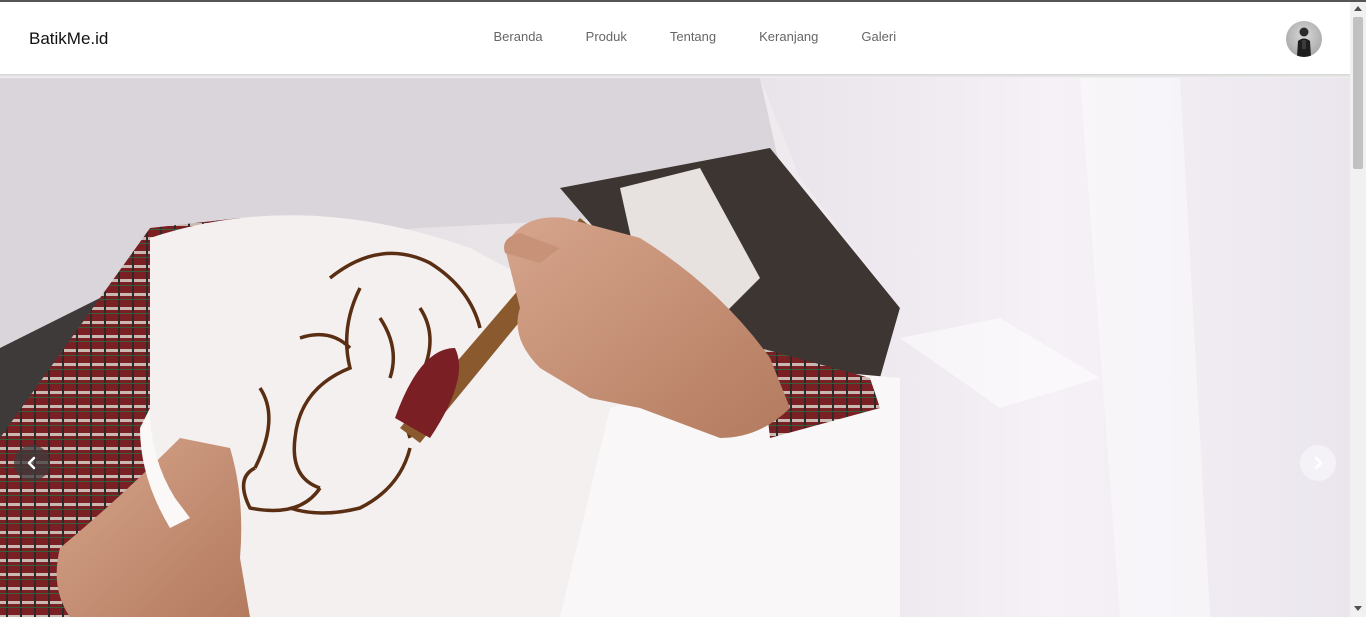 The image size is (1366, 617). What do you see at coordinates (518, 36) in the screenshot?
I see `nav-item-beranda: Beranda` at bounding box center [518, 36].